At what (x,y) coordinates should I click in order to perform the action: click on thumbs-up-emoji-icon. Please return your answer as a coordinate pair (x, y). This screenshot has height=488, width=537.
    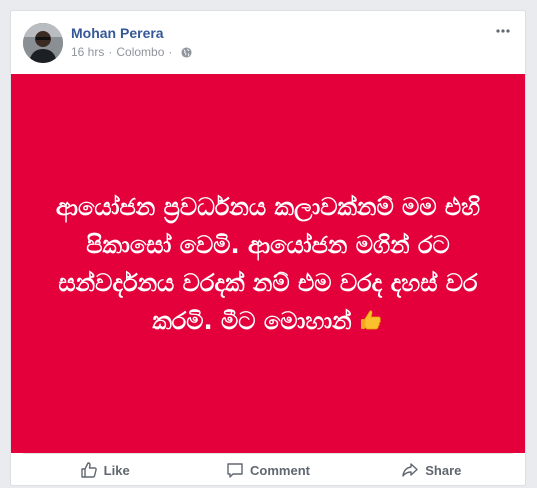
    Looking at the image, I should click on (370, 319).